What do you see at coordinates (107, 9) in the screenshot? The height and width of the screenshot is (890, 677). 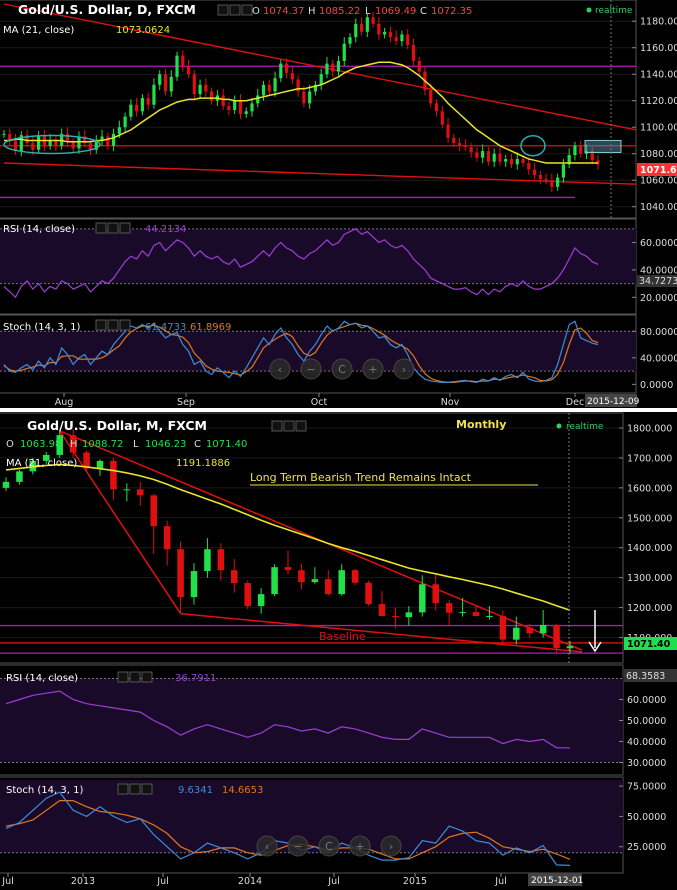 I see `daily-title: Gold/U.S. Dollar, D, FXCM` at bounding box center [107, 9].